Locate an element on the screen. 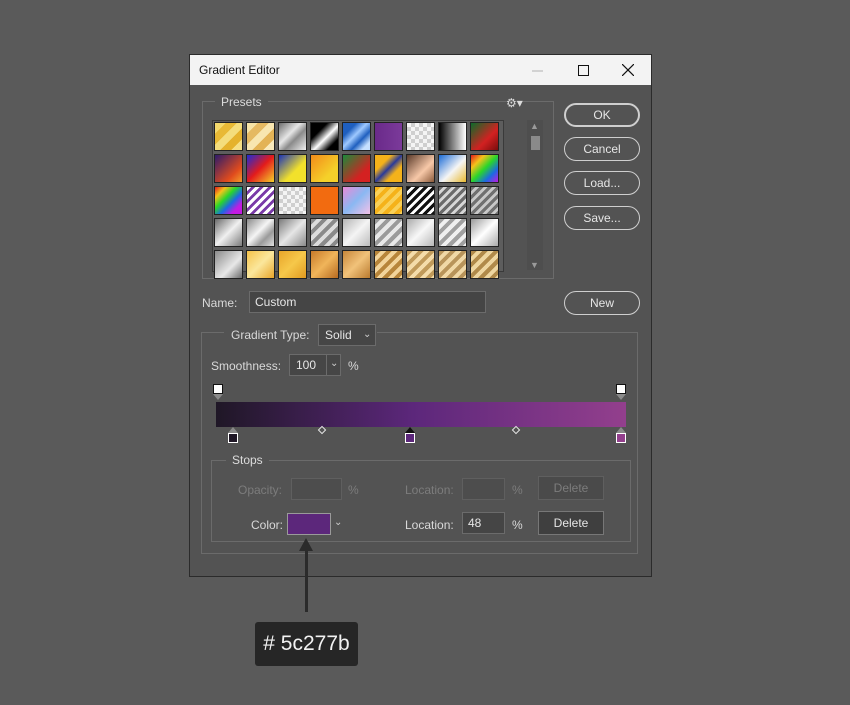 This screenshot has height=705, width=850. ok-button: OK is located at coordinates (602, 115).